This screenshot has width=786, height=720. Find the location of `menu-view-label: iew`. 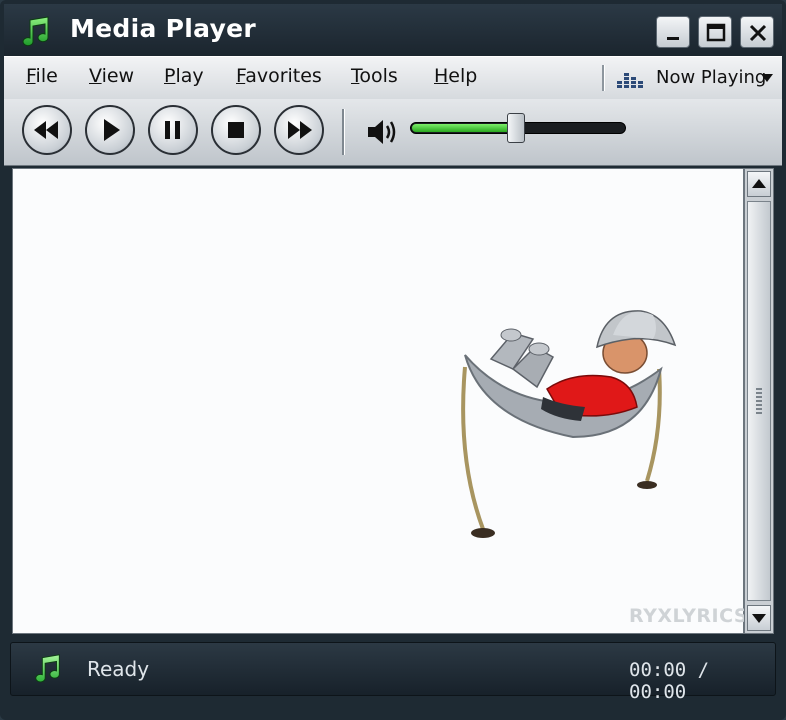

menu-view-label: iew is located at coordinates (118, 76).